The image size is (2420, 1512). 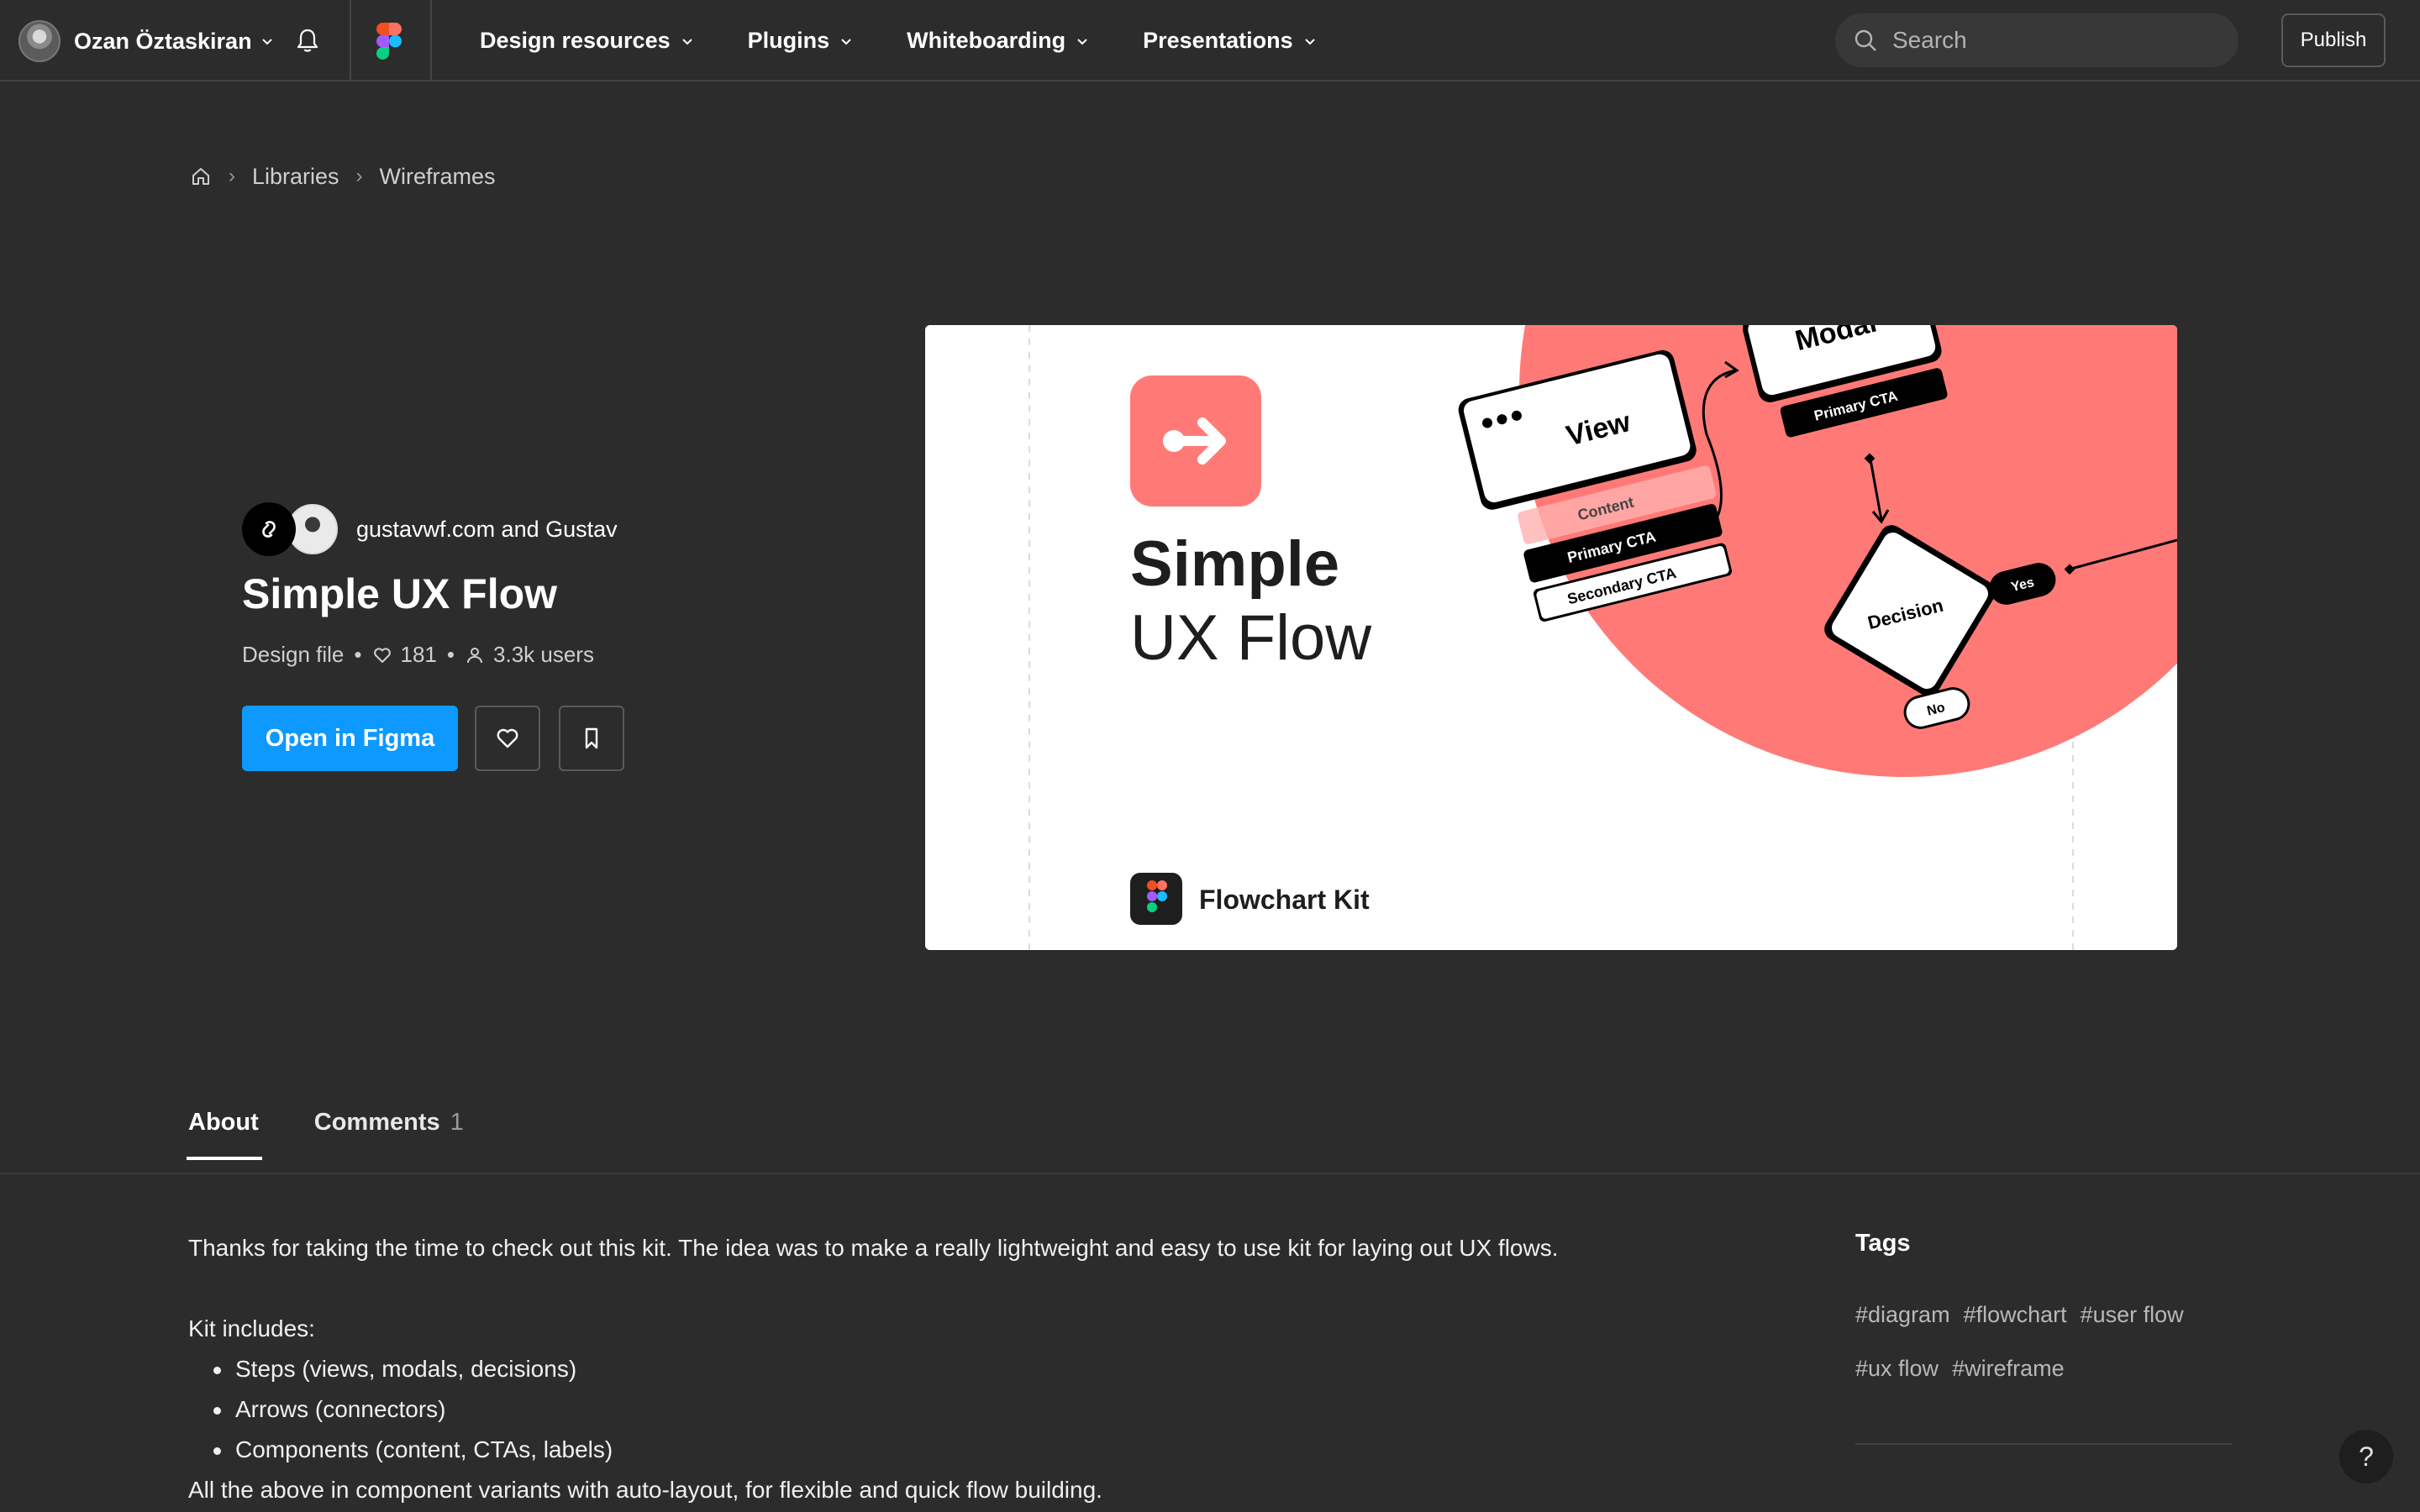 What do you see at coordinates (389, 41) in the screenshot?
I see `figma-logo-icon` at bounding box center [389, 41].